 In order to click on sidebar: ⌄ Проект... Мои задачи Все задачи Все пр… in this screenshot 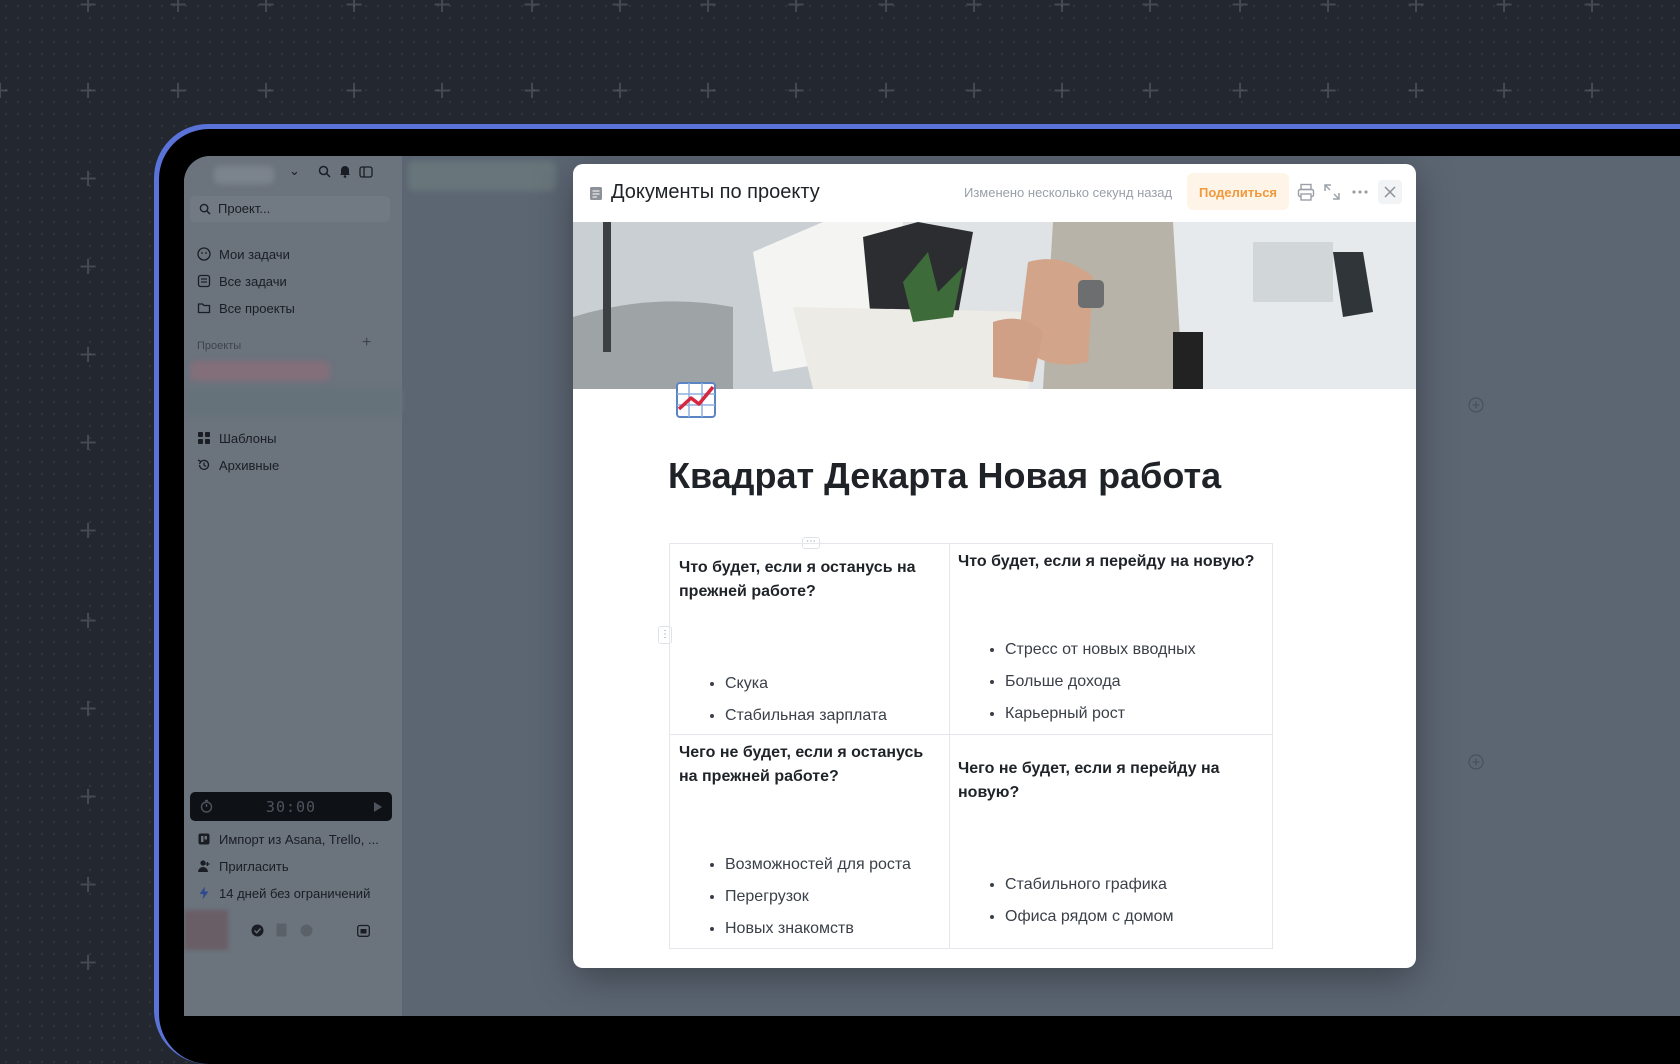, I will do `click(293, 586)`.